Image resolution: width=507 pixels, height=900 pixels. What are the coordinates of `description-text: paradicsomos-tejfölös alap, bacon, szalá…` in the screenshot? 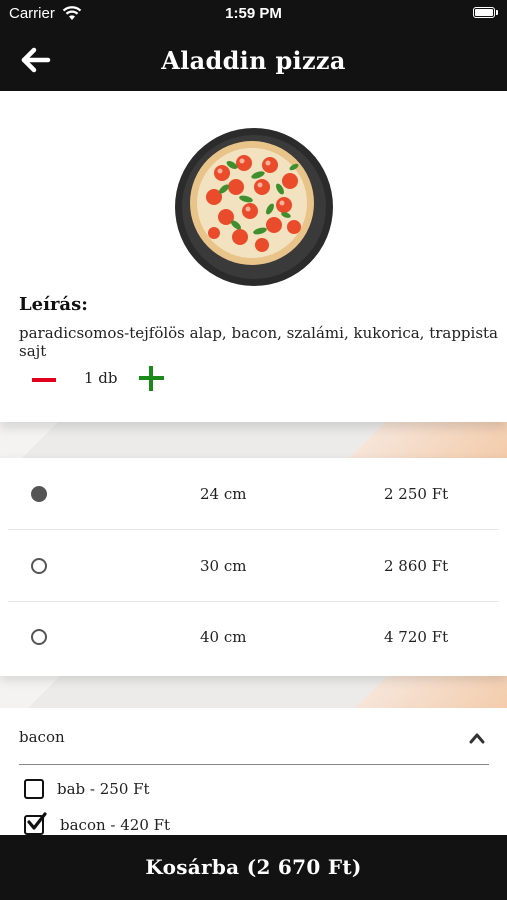 It's located at (259, 342).